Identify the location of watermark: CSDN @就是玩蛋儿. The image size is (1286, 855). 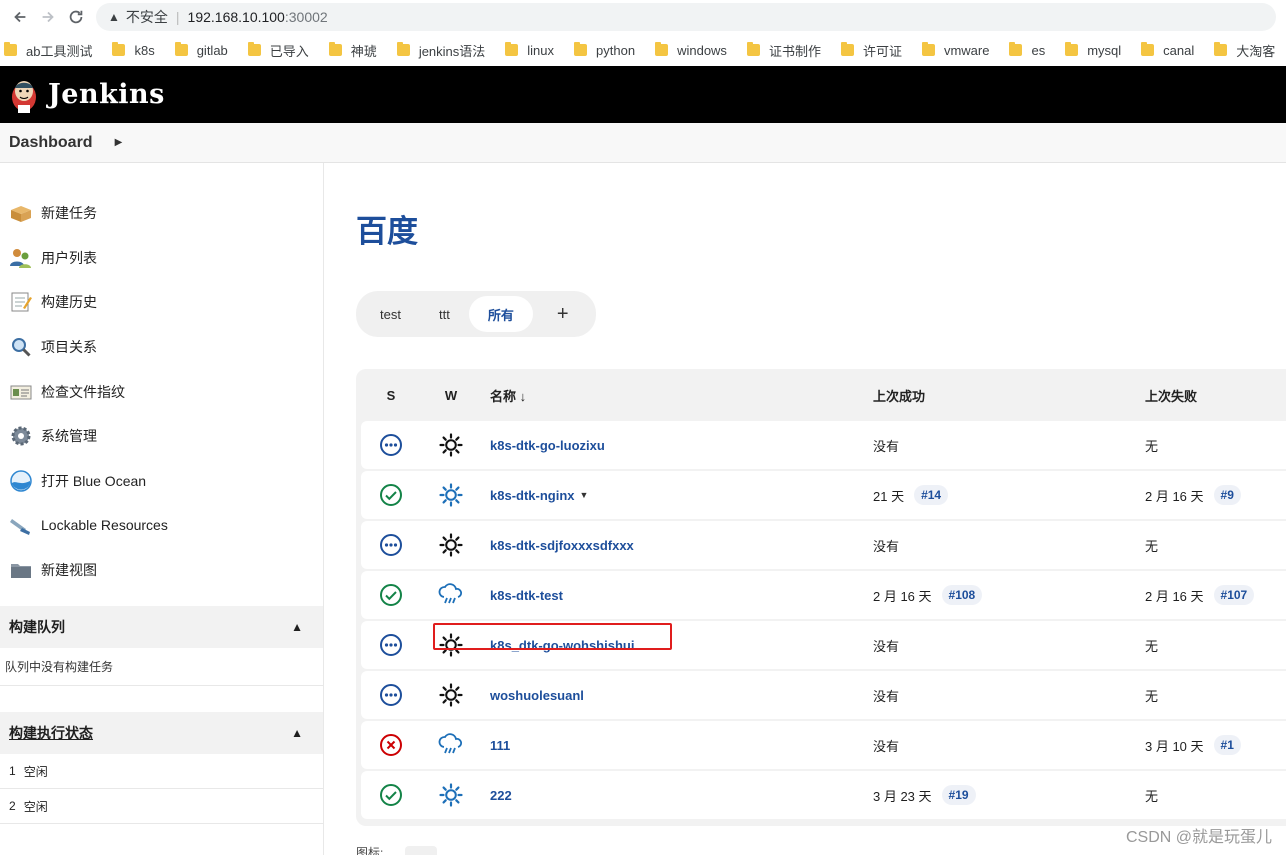
(1198, 837).